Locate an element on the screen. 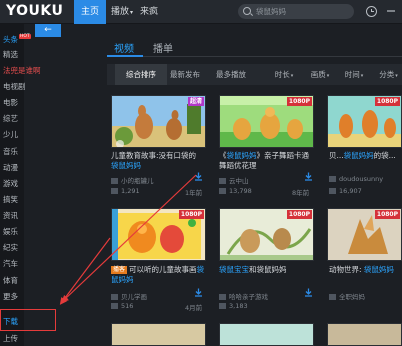 This screenshot has height=346, width=402. annotation-arrows is located at coordinates (128, 239).